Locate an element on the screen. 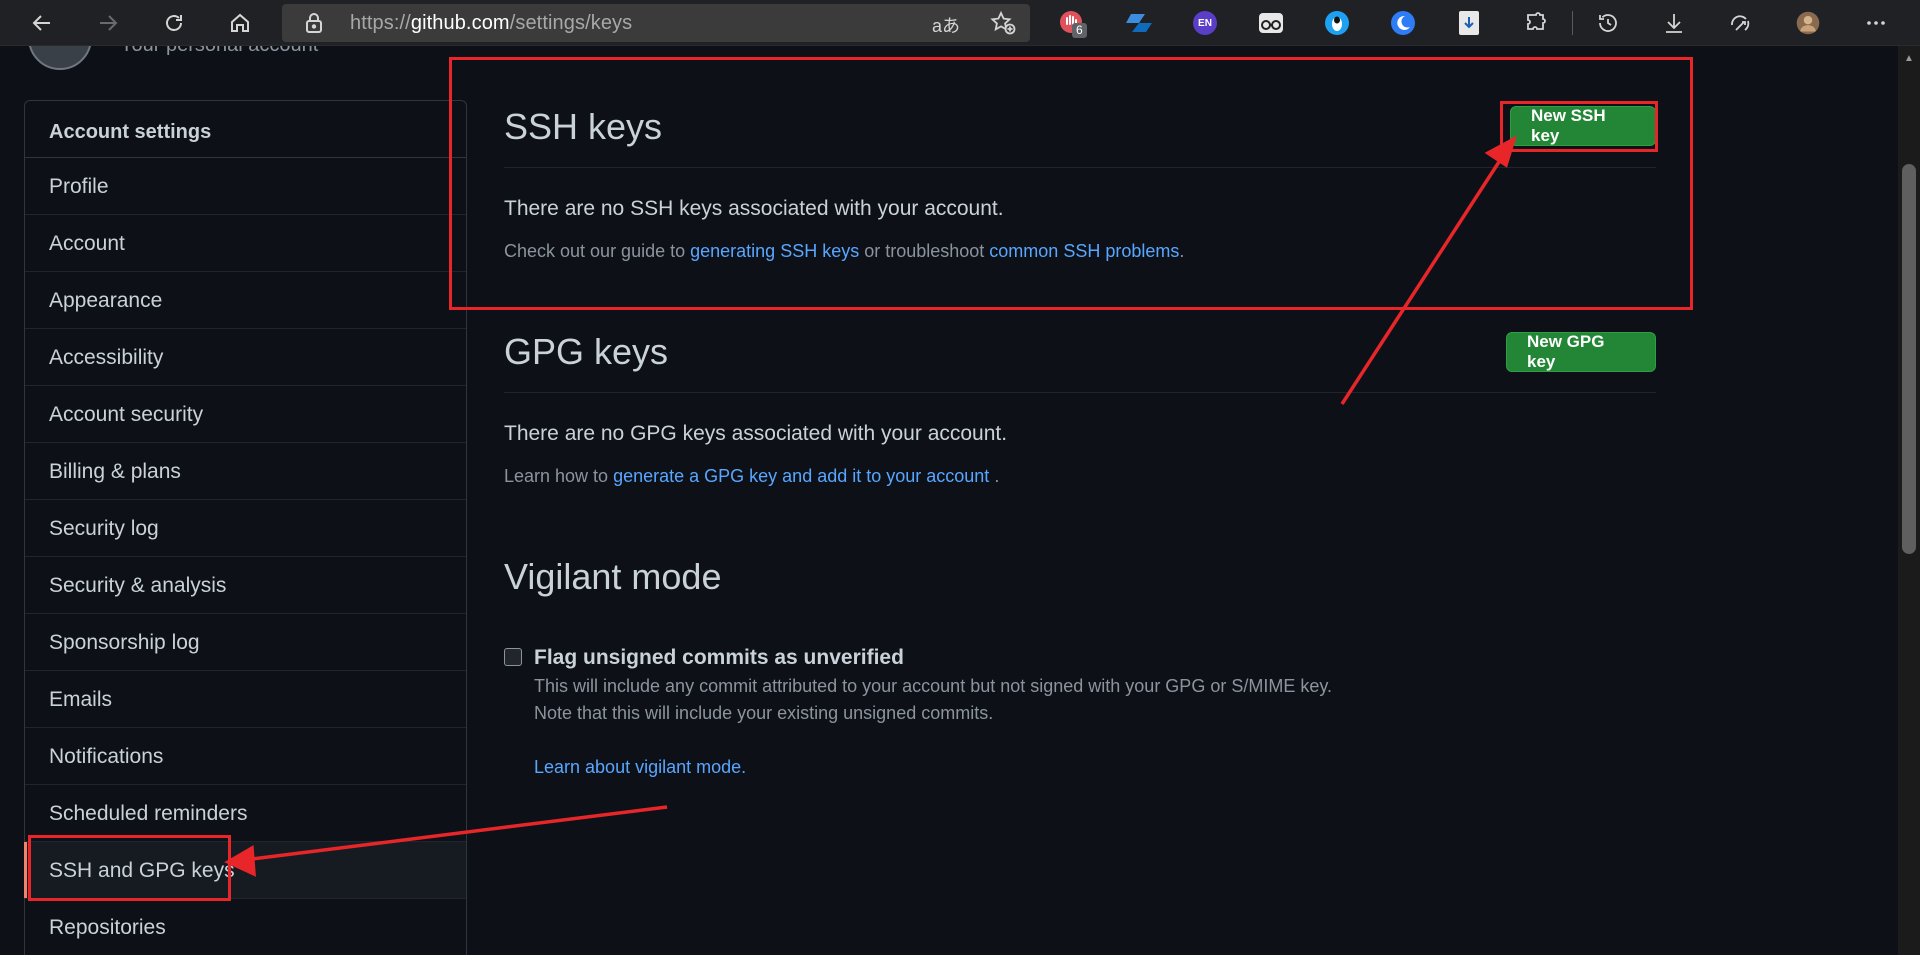 The width and height of the screenshot is (1920, 955). home-icon is located at coordinates (240, 23).